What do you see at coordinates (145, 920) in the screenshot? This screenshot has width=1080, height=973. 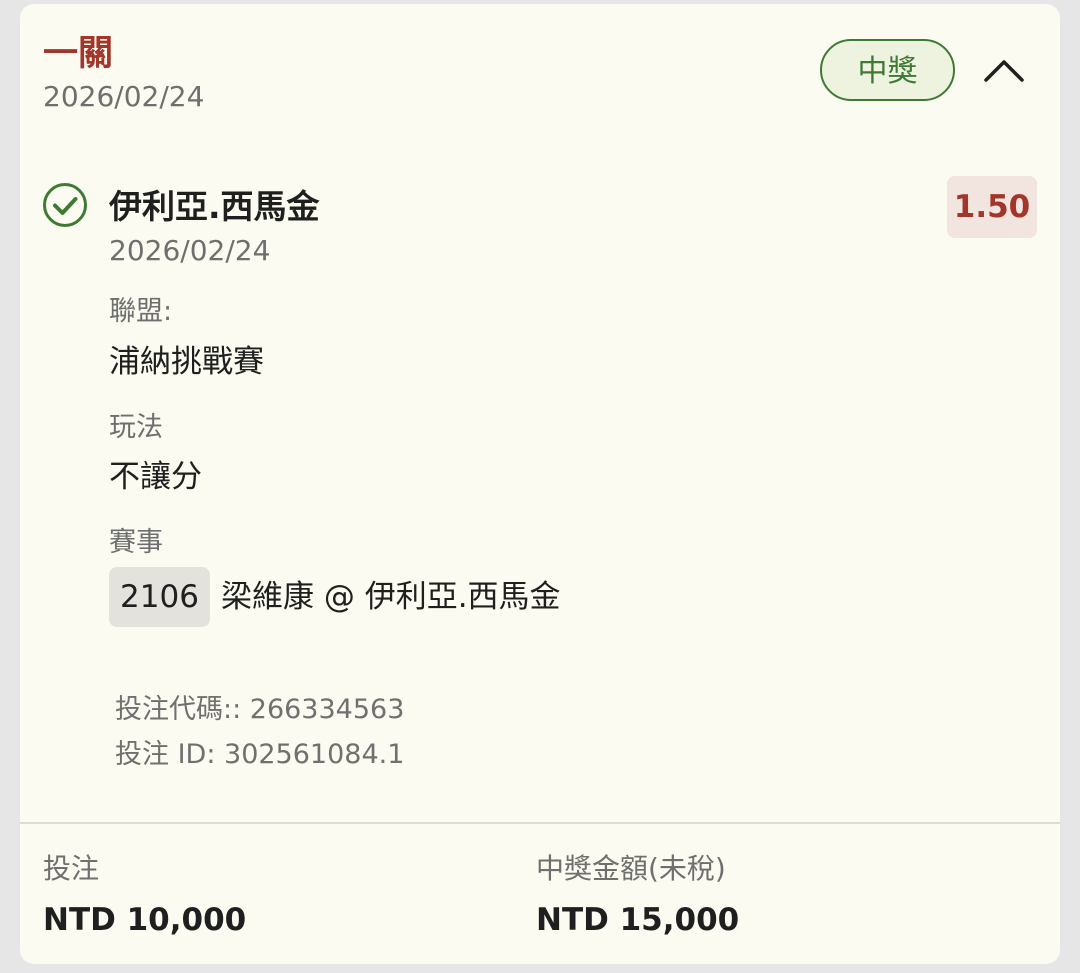 I see `stake-value: NTD 10,000` at bounding box center [145, 920].